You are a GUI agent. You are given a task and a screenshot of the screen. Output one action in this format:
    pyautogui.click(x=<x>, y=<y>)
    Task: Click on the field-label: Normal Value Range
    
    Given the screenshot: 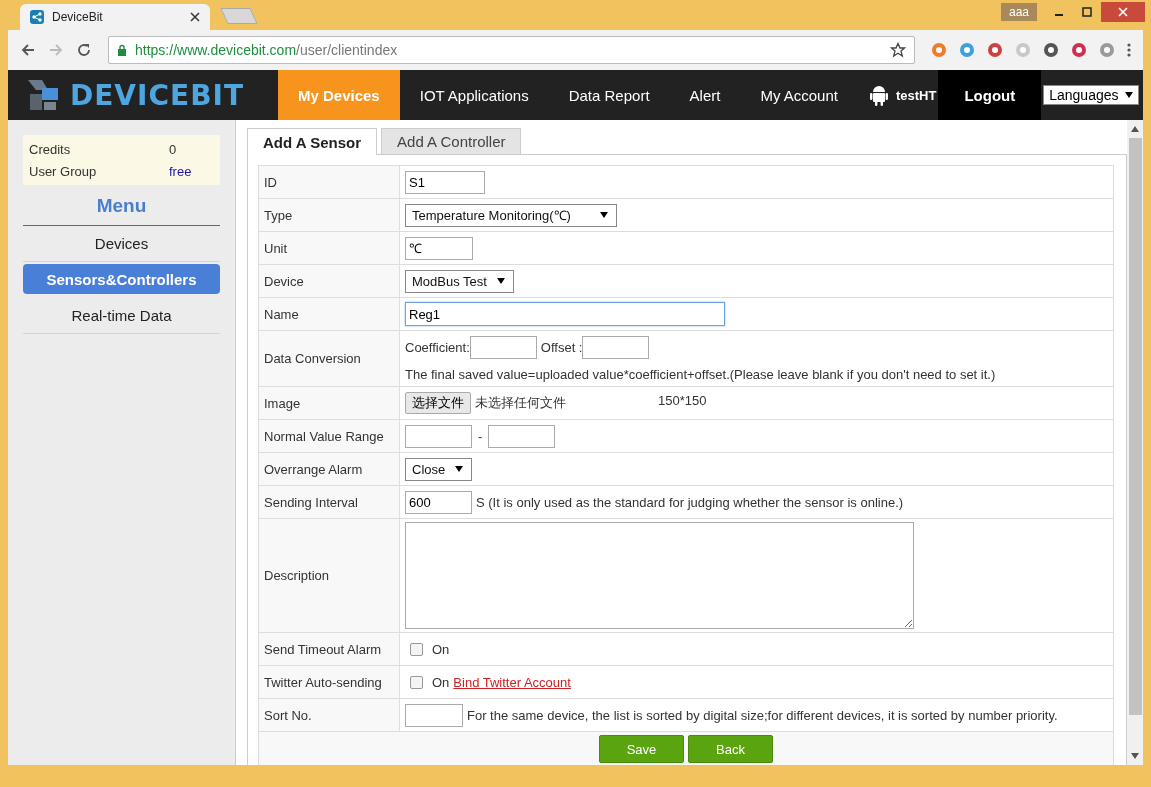 What is the action you would take?
    pyautogui.click(x=329, y=436)
    